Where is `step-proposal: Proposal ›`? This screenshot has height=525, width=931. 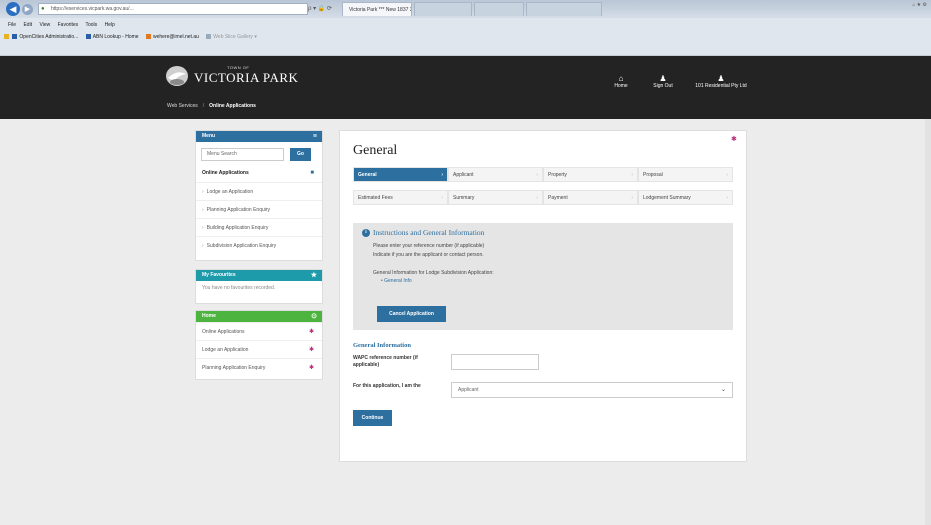
step-proposal: Proposal › is located at coordinates (685, 174).